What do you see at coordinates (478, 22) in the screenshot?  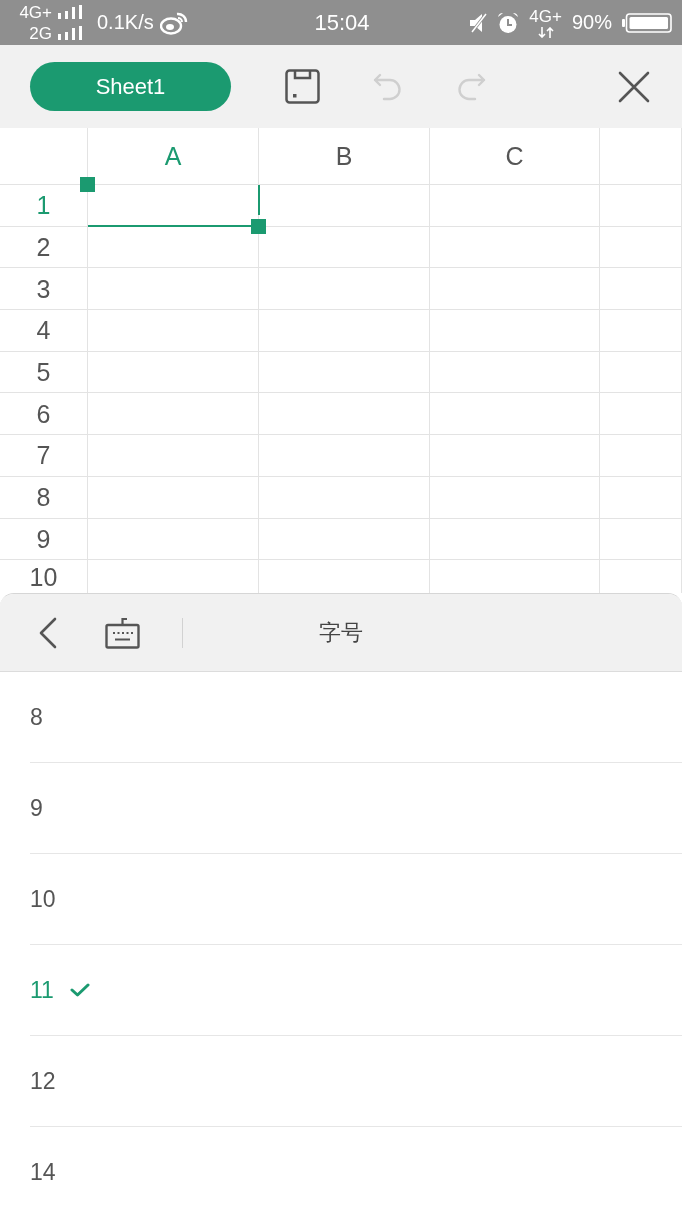 I see `mute-icon` at bounding box center [478, 22].